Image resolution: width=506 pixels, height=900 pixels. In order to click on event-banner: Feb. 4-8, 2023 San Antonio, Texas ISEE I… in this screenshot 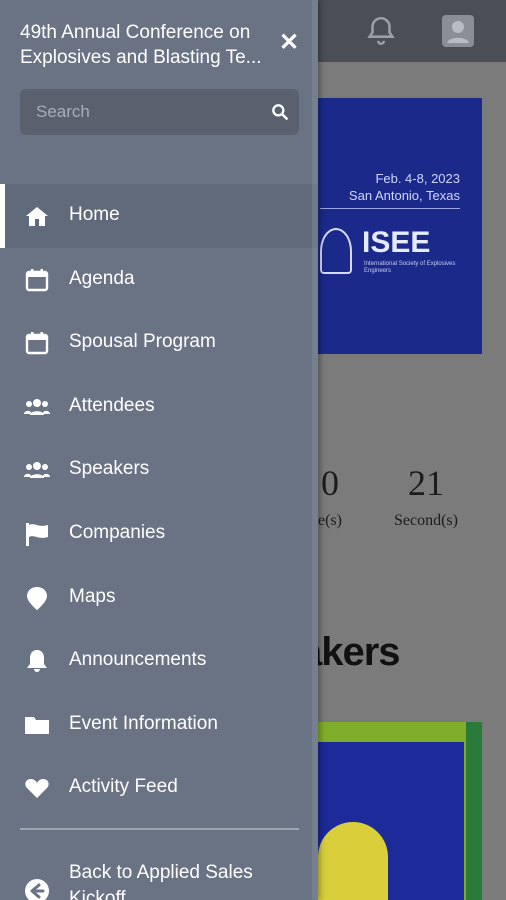, I will do `click(391, 226)`.